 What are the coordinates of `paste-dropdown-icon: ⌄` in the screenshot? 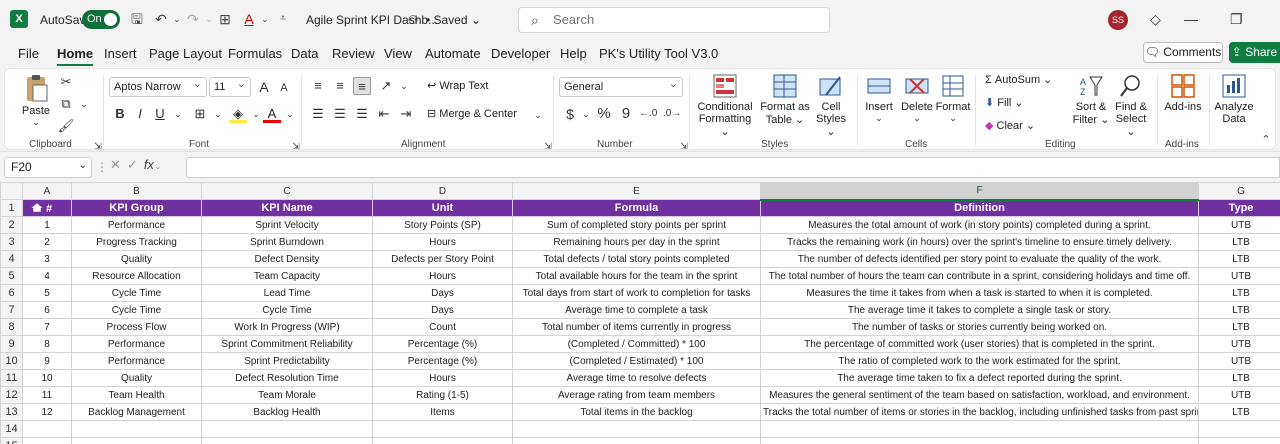 It's located at (36, 122).